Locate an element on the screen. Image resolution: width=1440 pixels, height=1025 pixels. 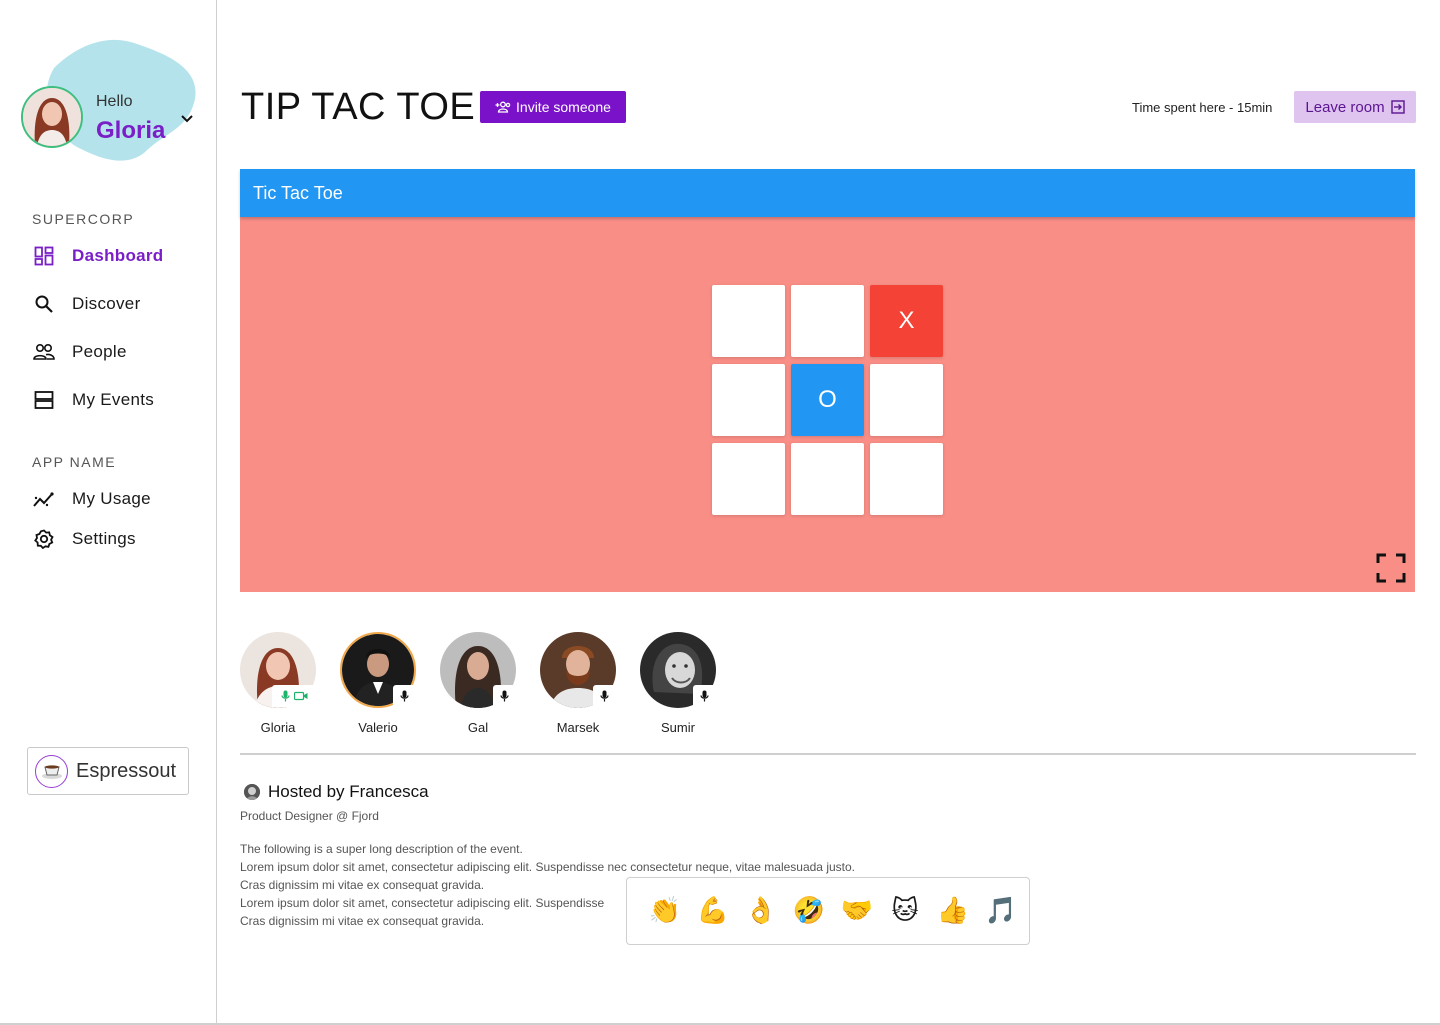
participant-name: Gloria is located at coordinates (278, 727).